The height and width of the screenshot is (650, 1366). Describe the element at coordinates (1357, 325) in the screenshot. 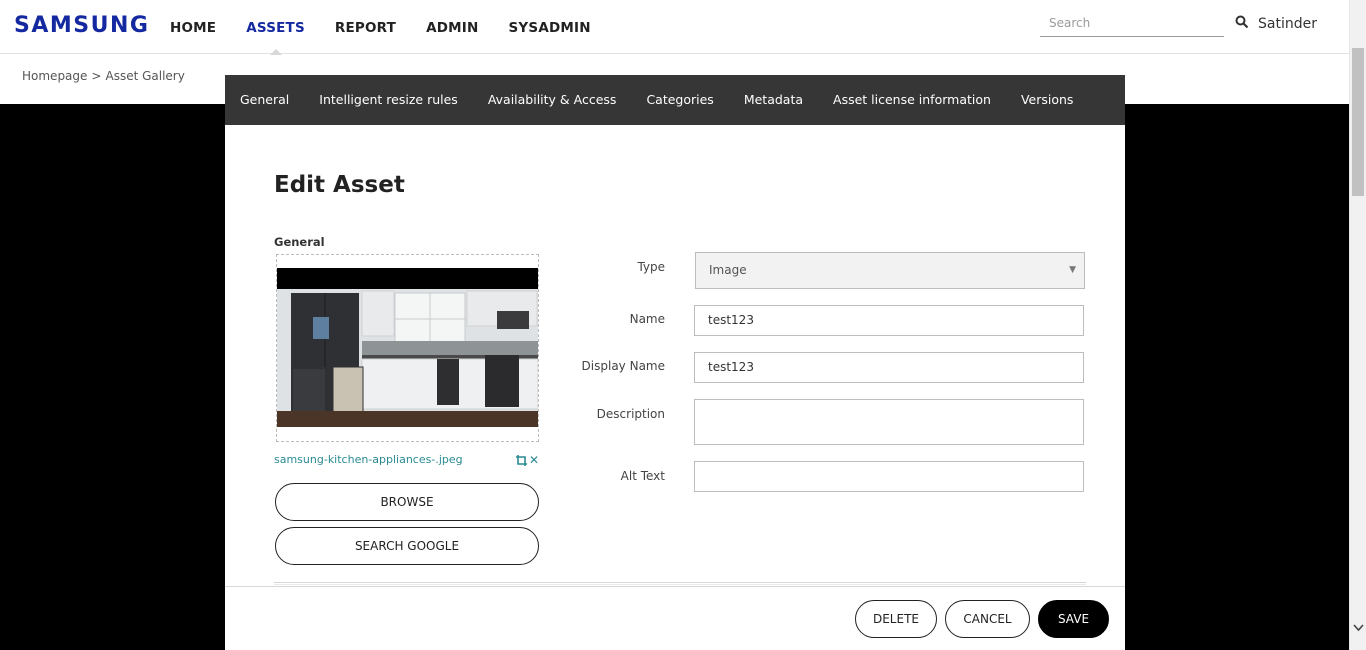

I see `page-scrollbar` at that location.